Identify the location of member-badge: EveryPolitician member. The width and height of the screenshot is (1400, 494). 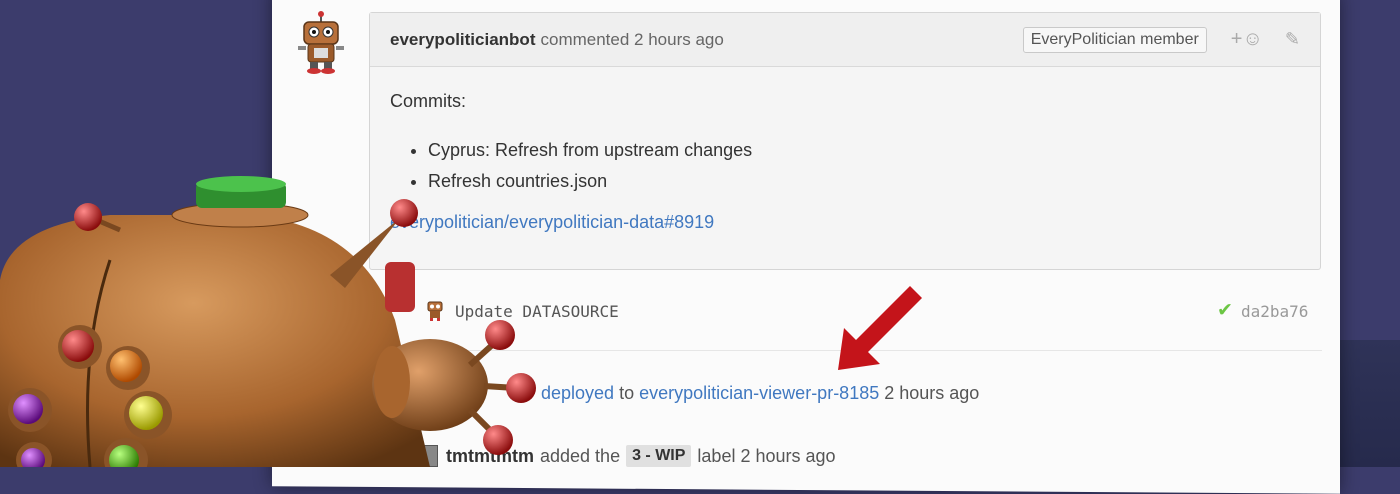
(1114, 39).